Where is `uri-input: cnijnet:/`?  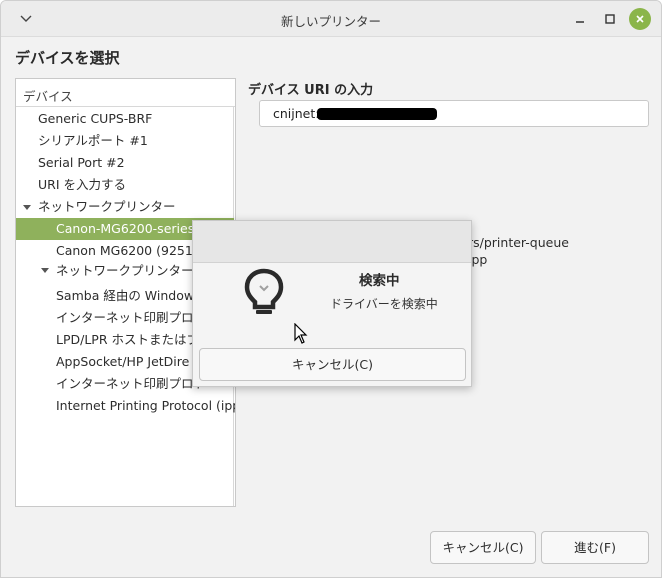 uri-input: cnijnet:/ is located at coordinates (454, 113).